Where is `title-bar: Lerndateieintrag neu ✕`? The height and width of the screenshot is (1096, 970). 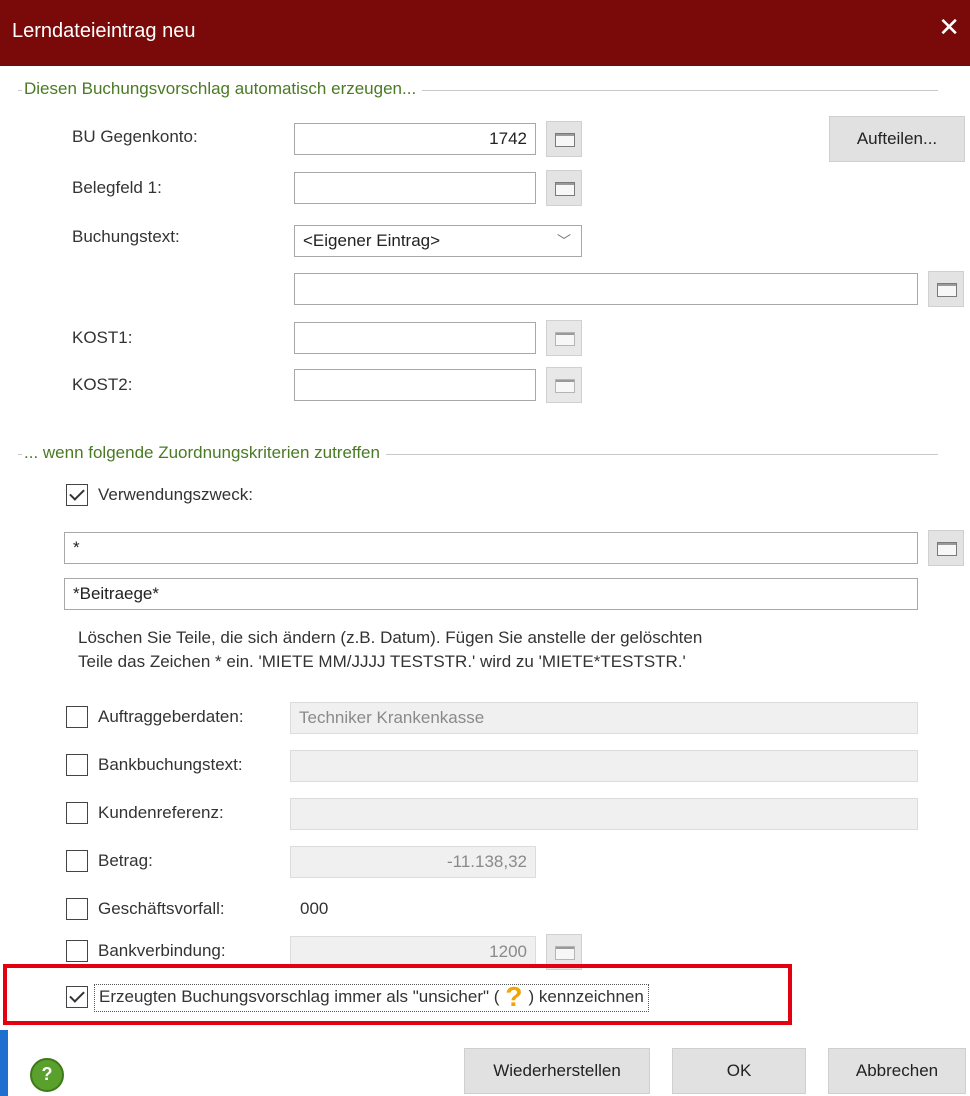
title-bar: Lerndateieintrag neu ✕ is located at coordinates (485, 33).